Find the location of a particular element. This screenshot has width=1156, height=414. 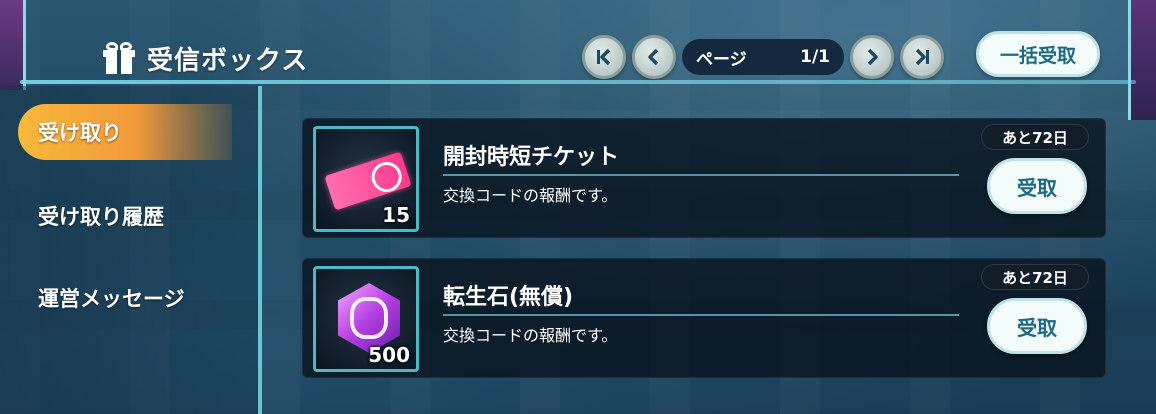

item-thumbnail: 500 is located at coordinates (366, 319).